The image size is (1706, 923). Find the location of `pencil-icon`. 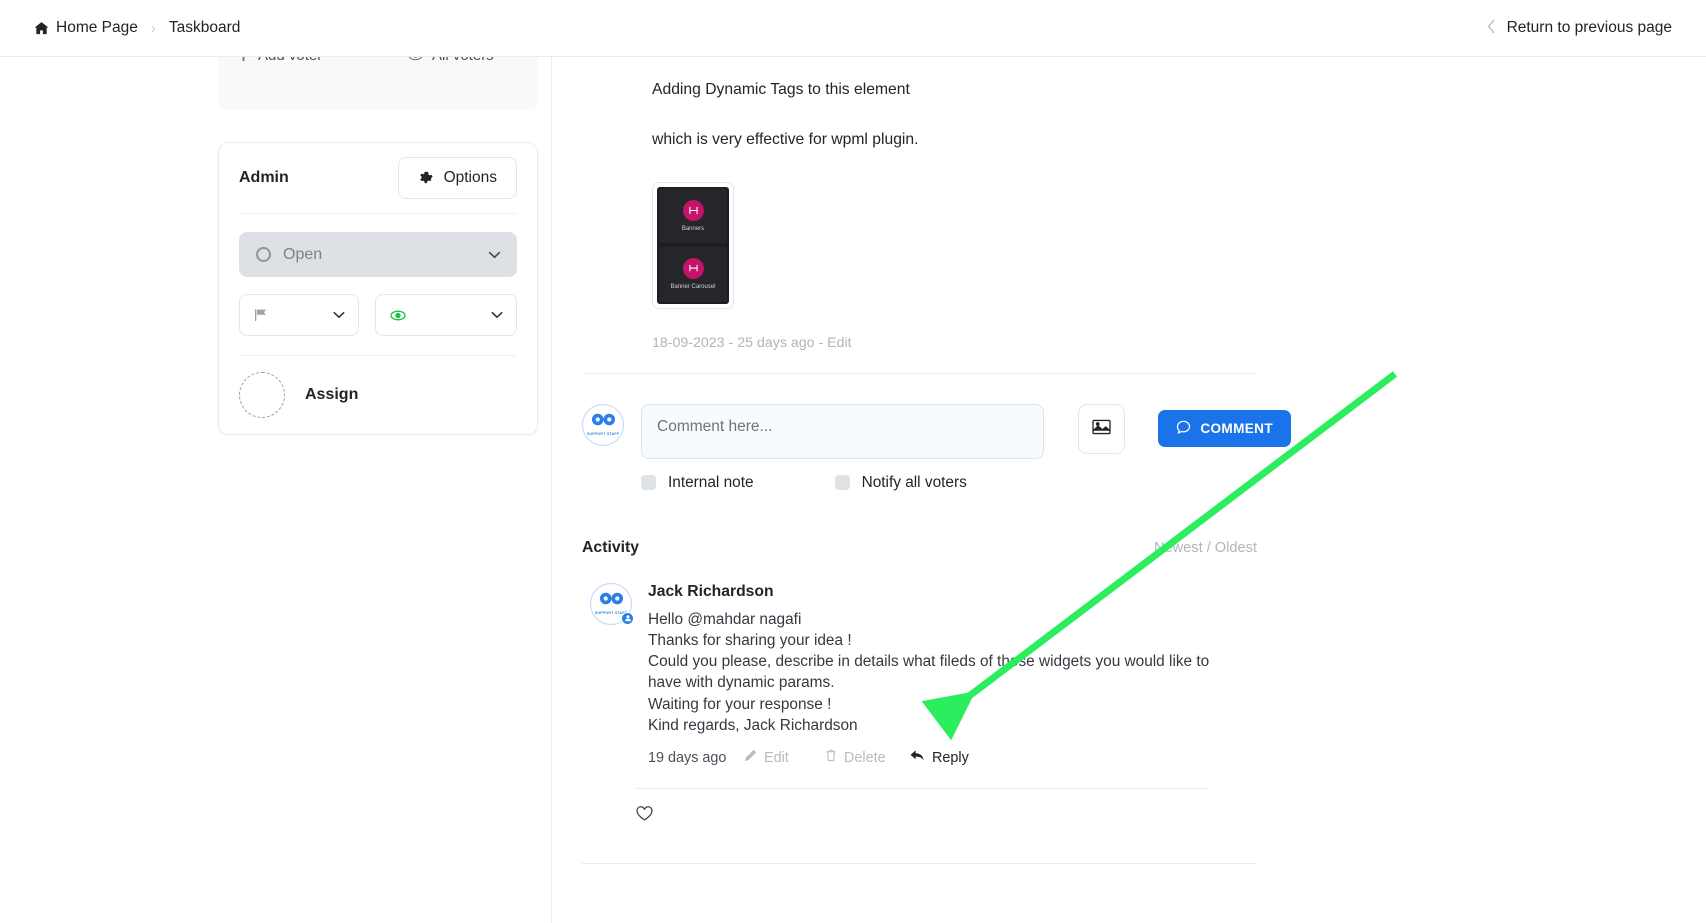

pencil-icon is located at coordinates (750, 757).